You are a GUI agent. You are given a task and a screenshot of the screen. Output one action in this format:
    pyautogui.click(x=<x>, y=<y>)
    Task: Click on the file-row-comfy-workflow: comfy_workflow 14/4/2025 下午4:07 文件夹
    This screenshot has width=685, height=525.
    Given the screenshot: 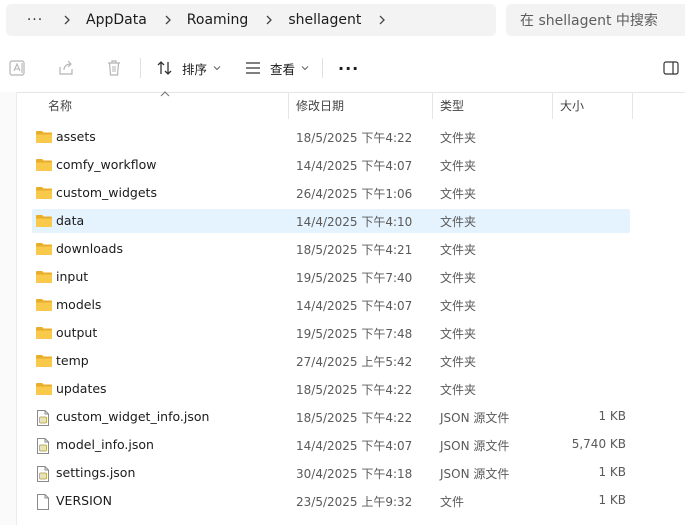 What is the action you would take?
    pyautogui.click(x=331, y=165)
    